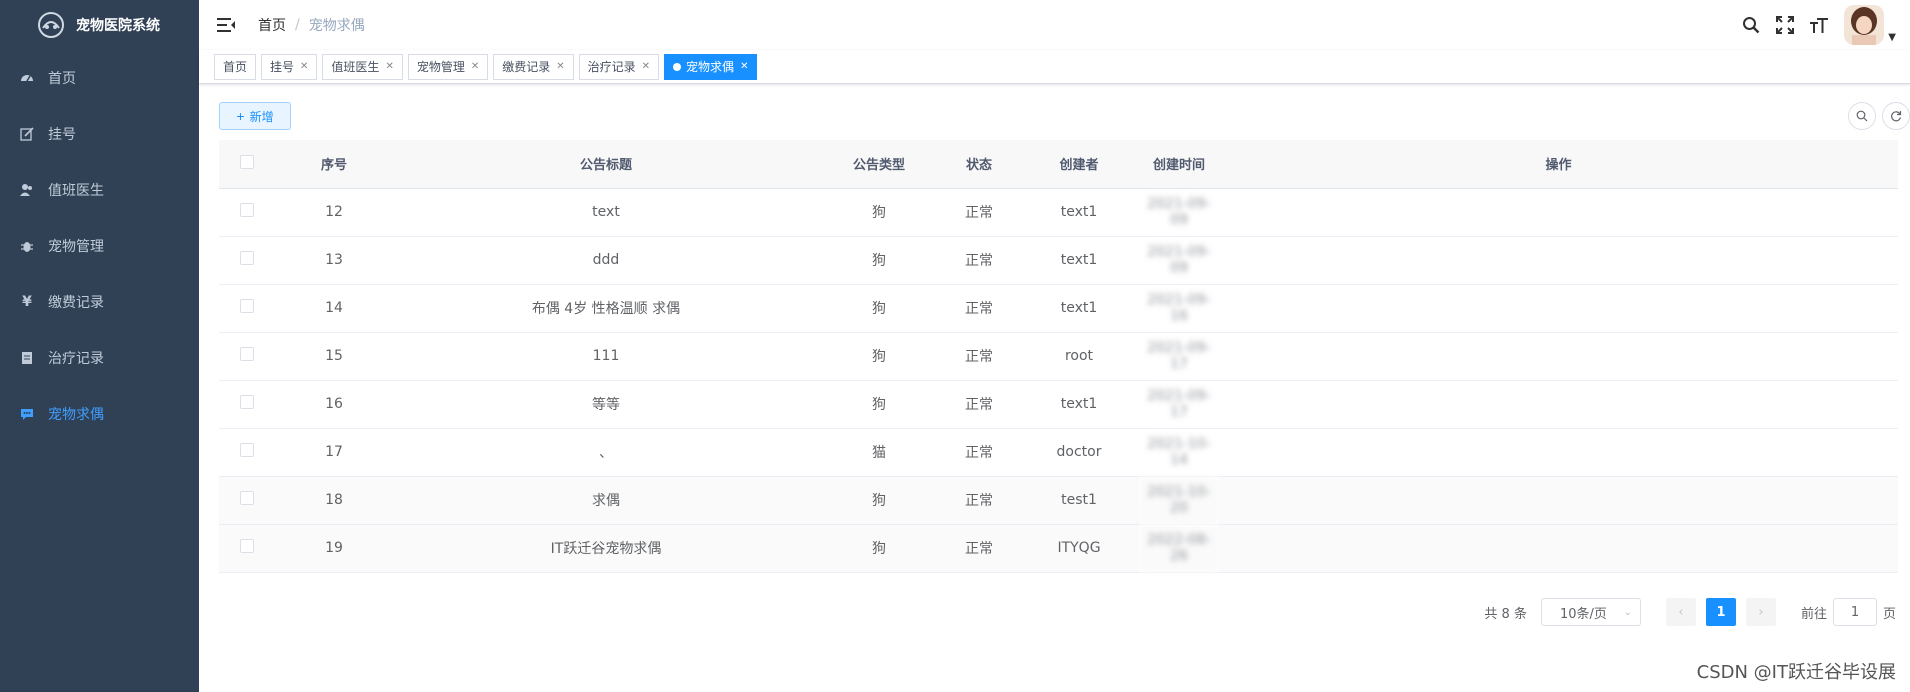 The height and width of the screenshot is (692, 1910). I want to click on refresh-icon, so click(1896, 116).